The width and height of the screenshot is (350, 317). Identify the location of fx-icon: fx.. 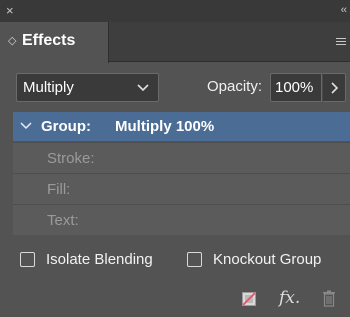
(289, 298).